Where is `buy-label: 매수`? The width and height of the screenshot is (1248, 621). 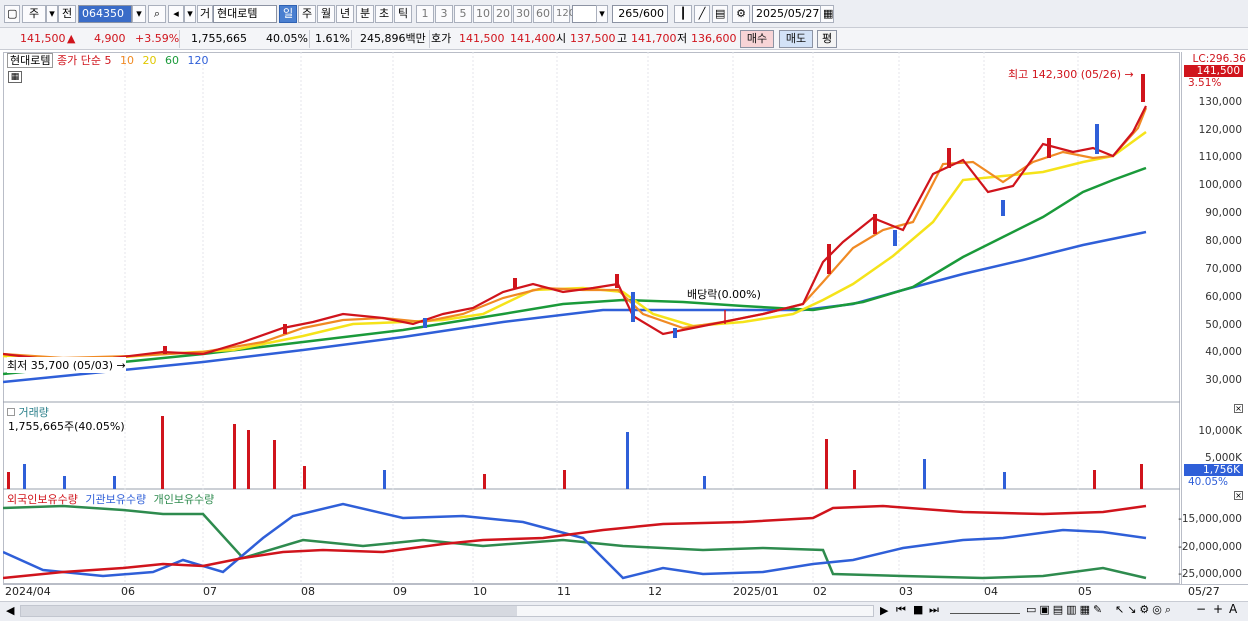 buy-label: 매수 is located at coordinates (757, 38).